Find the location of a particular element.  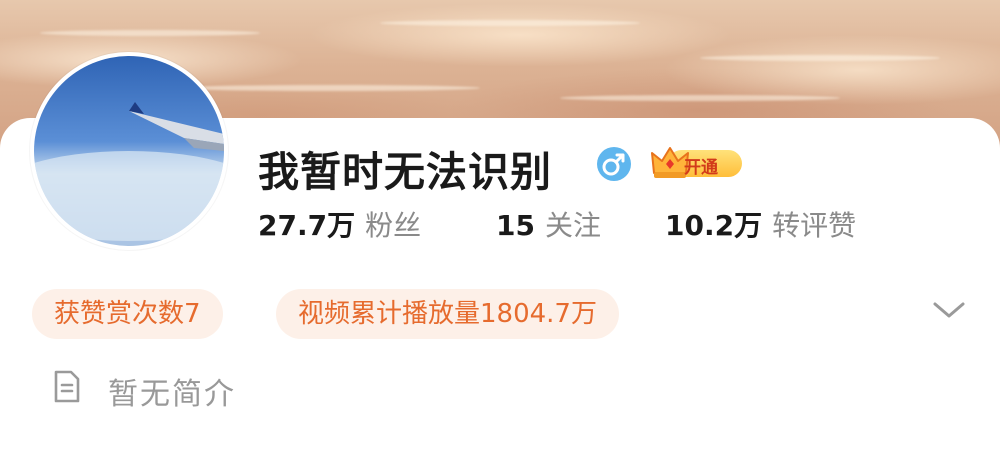

profile-name: 我暂时无法识别 is located at coordinates (405, 172).